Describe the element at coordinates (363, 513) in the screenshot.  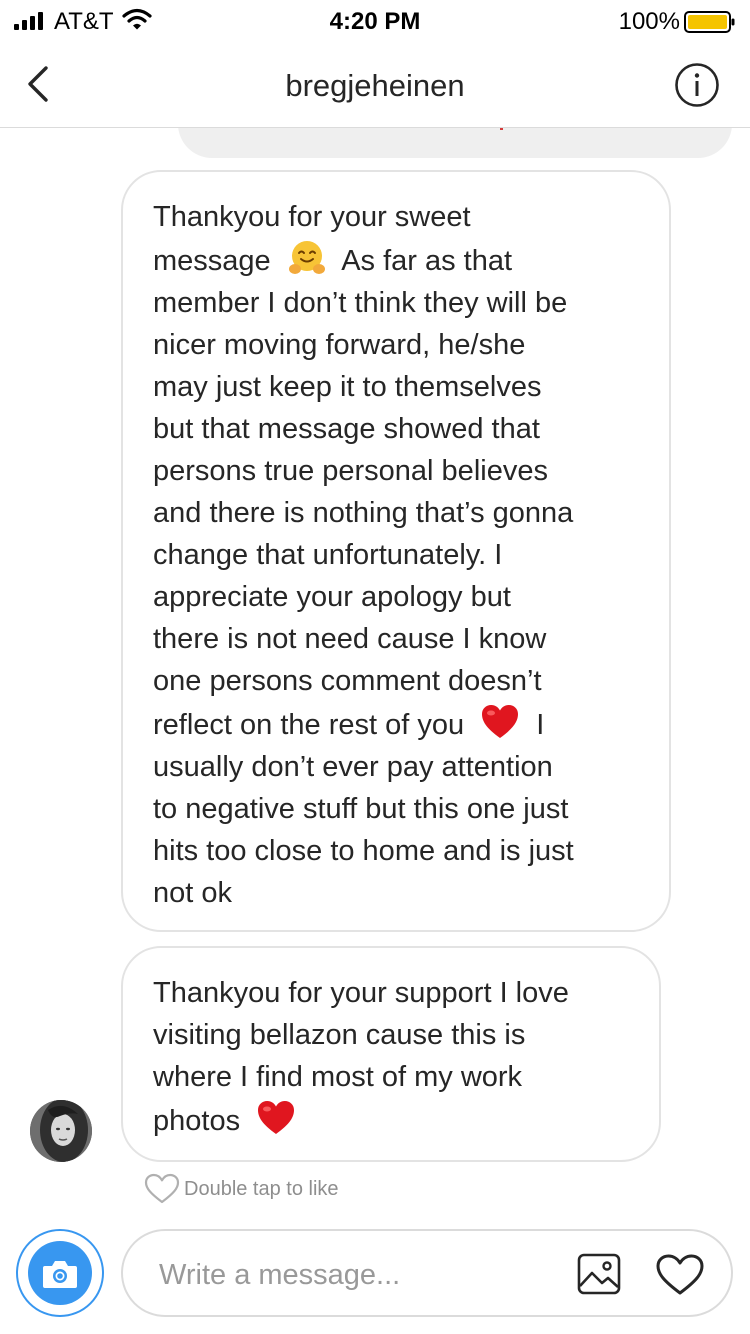
I see `message-text-line: and there is nothing that’s gonna` at that location.